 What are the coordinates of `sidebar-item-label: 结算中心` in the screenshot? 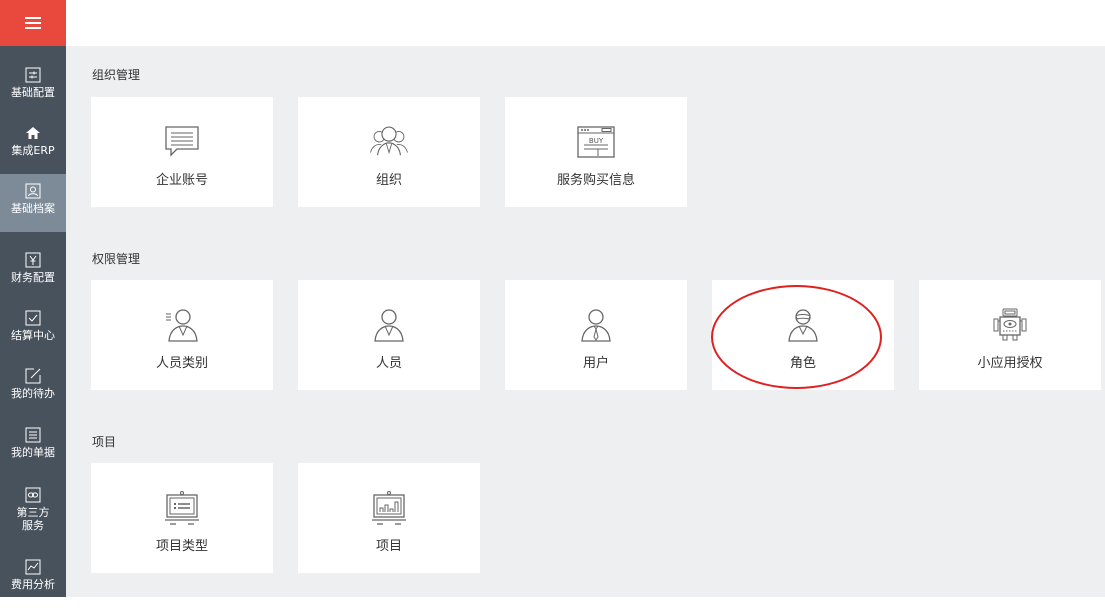 It's located at (33, 335).